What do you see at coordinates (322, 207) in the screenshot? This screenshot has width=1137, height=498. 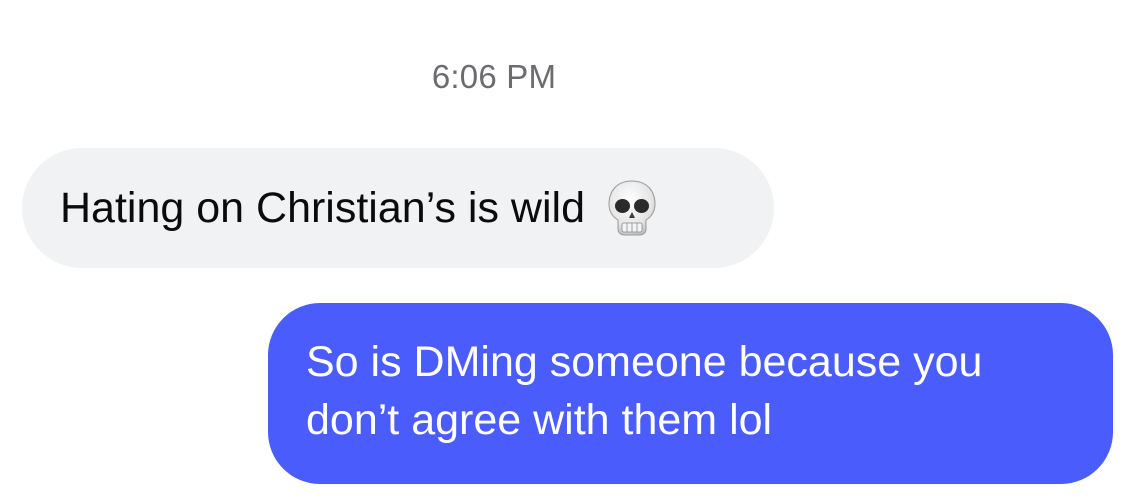 I see `incoming-message-text: Hating on Christian’s is wild` at bounding box center [322, 207].